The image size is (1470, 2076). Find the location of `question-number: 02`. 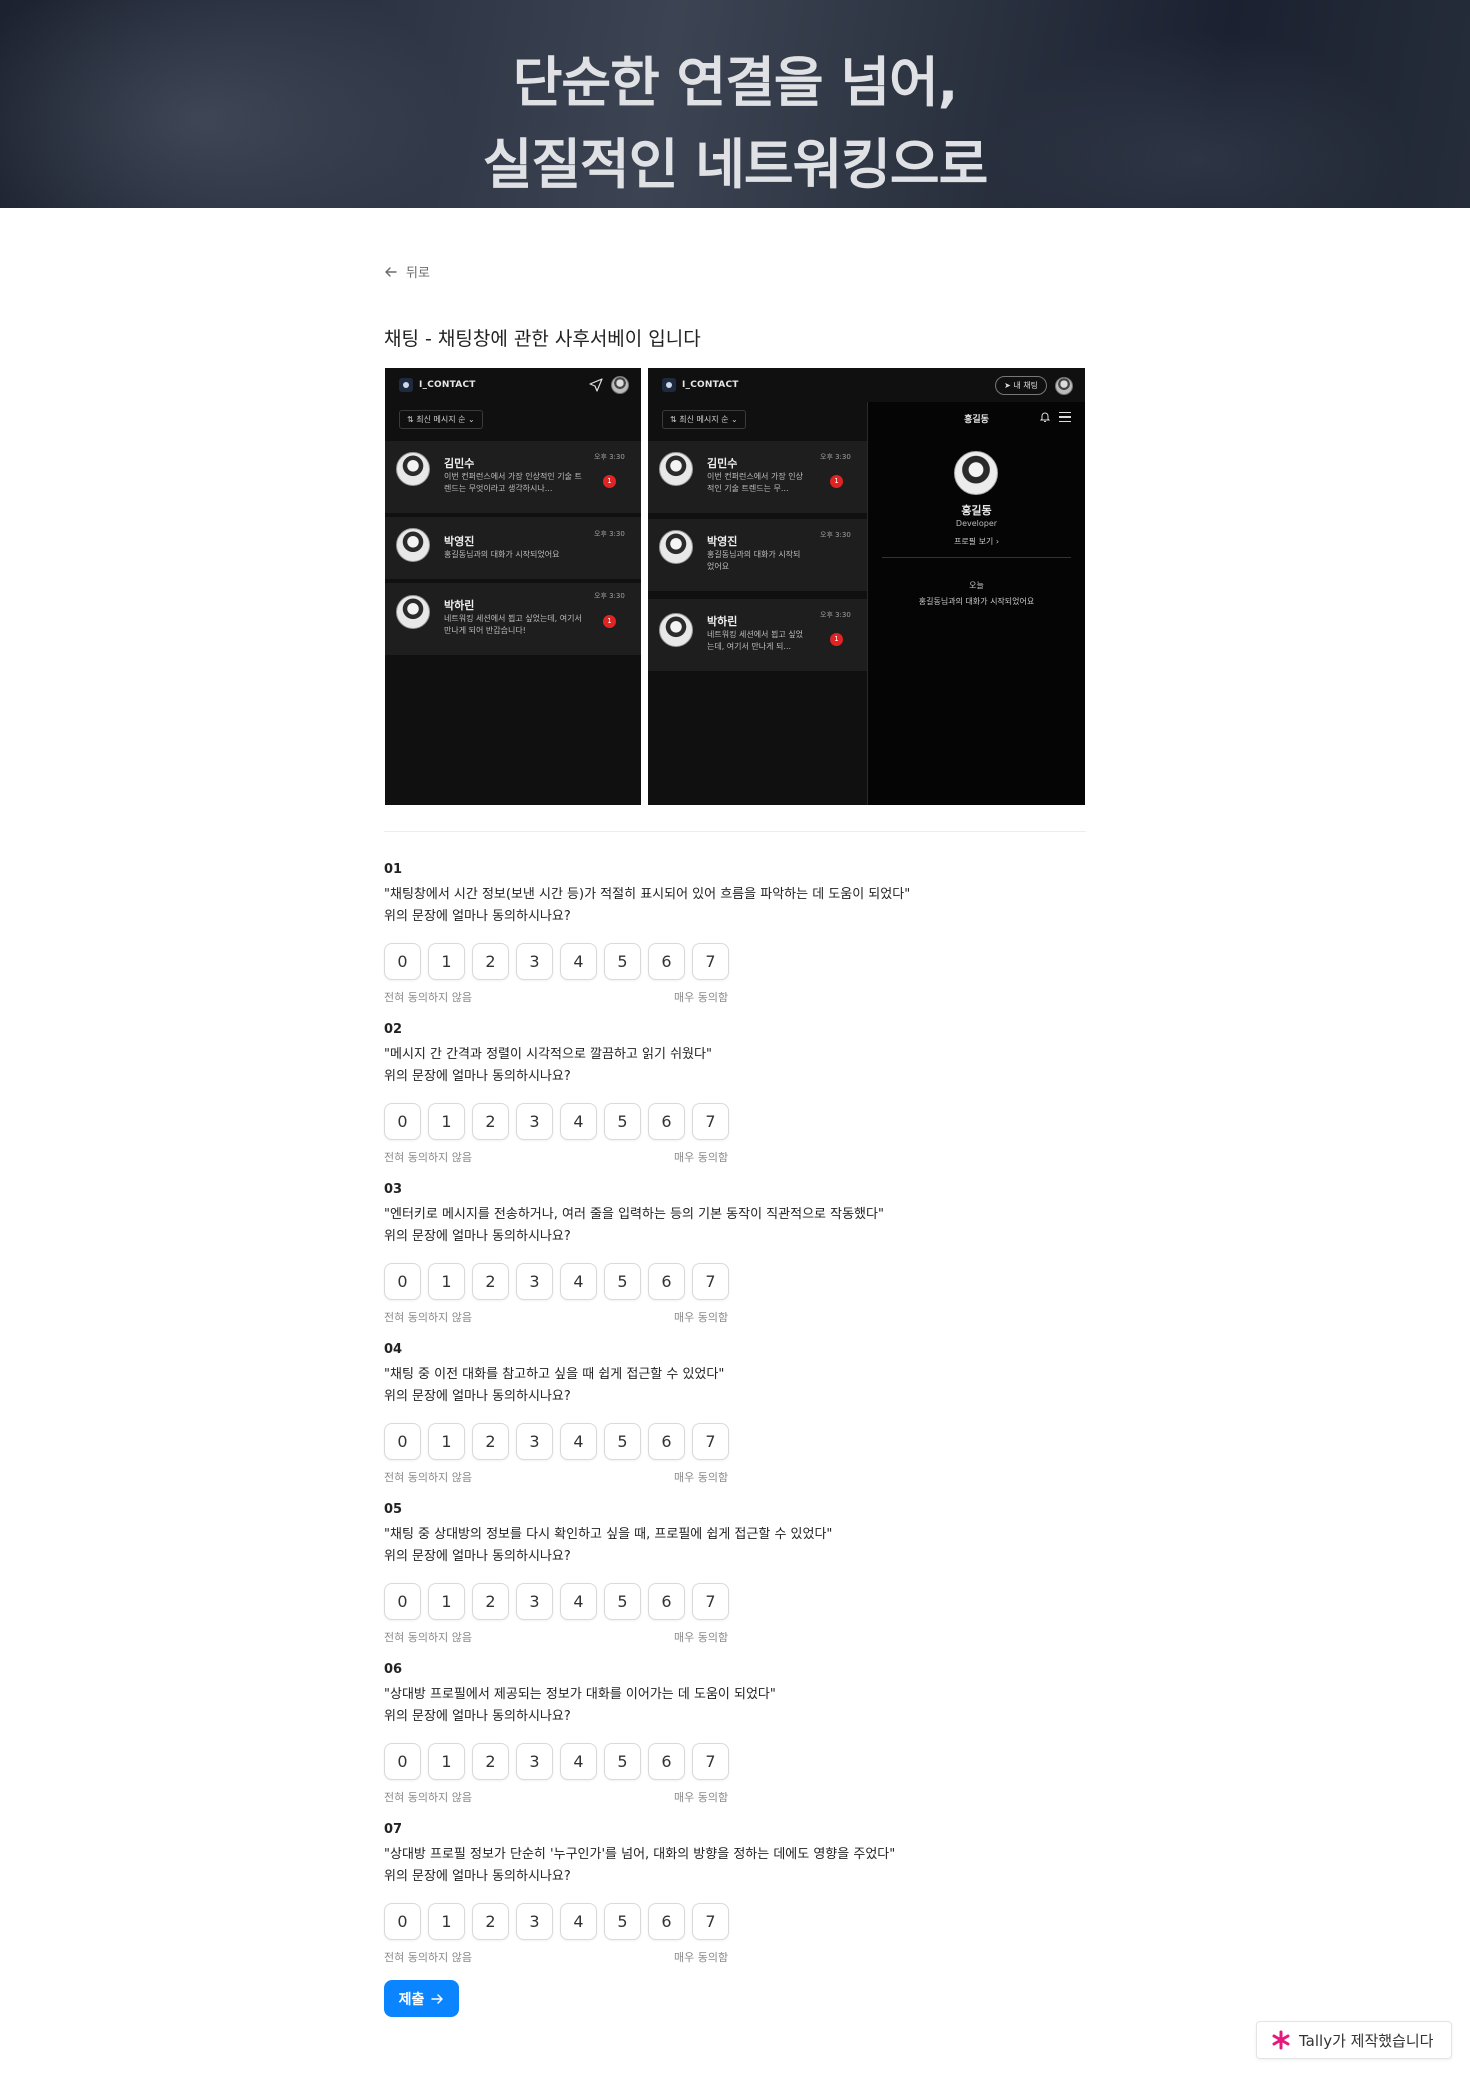

question-number: 02 is located at coordinates (393, 1029).